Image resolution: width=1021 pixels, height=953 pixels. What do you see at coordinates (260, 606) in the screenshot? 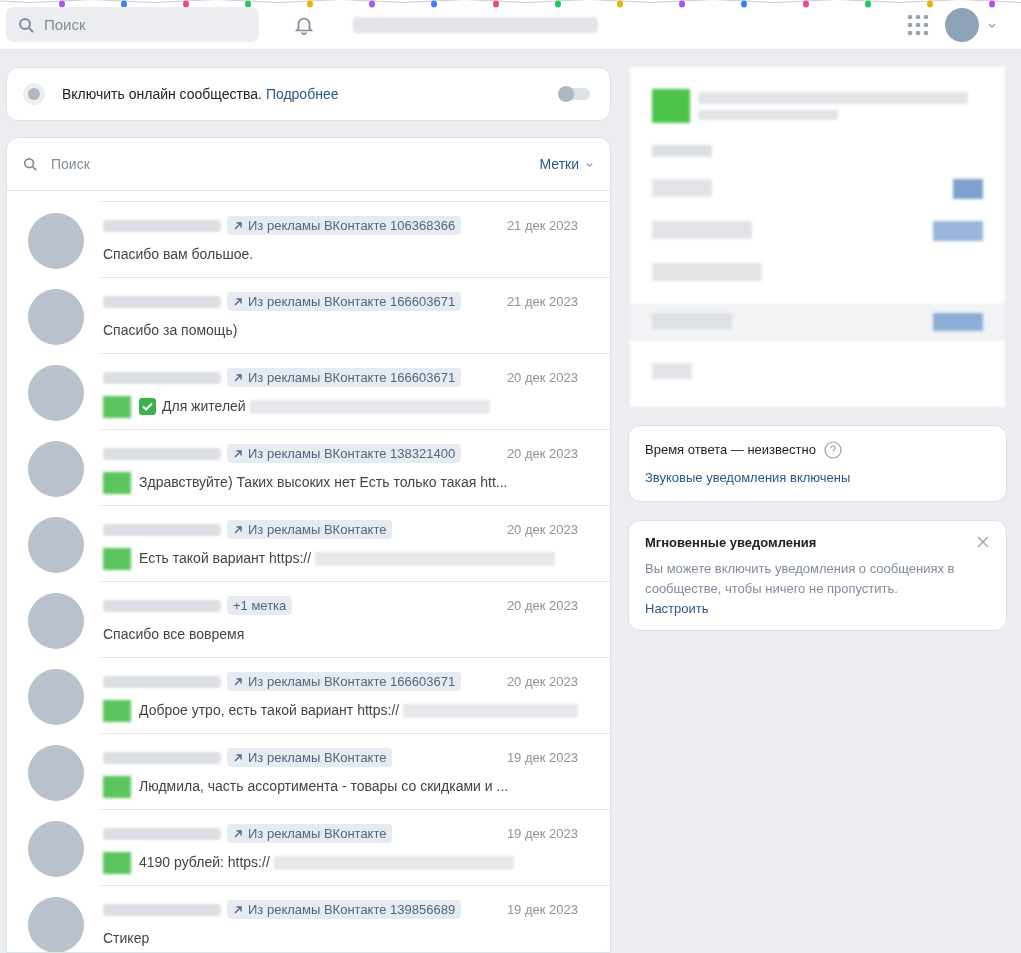
I see `dialog-tag: +1 метка` at bounding box center [260, 606].